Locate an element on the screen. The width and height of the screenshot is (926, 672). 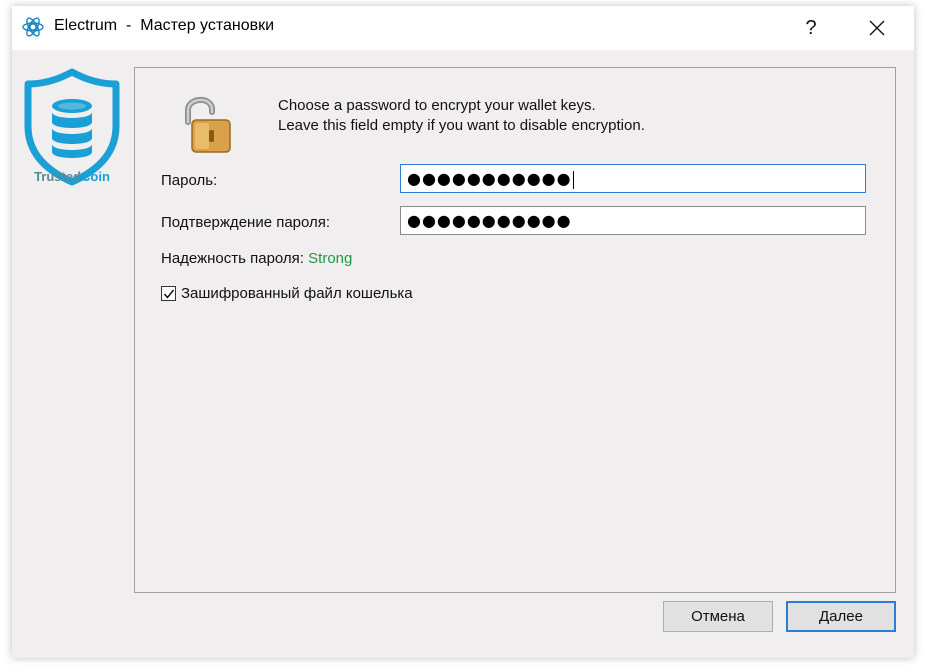
window-title: Electrum - Мастер установки is located at coordinates (164, 25).